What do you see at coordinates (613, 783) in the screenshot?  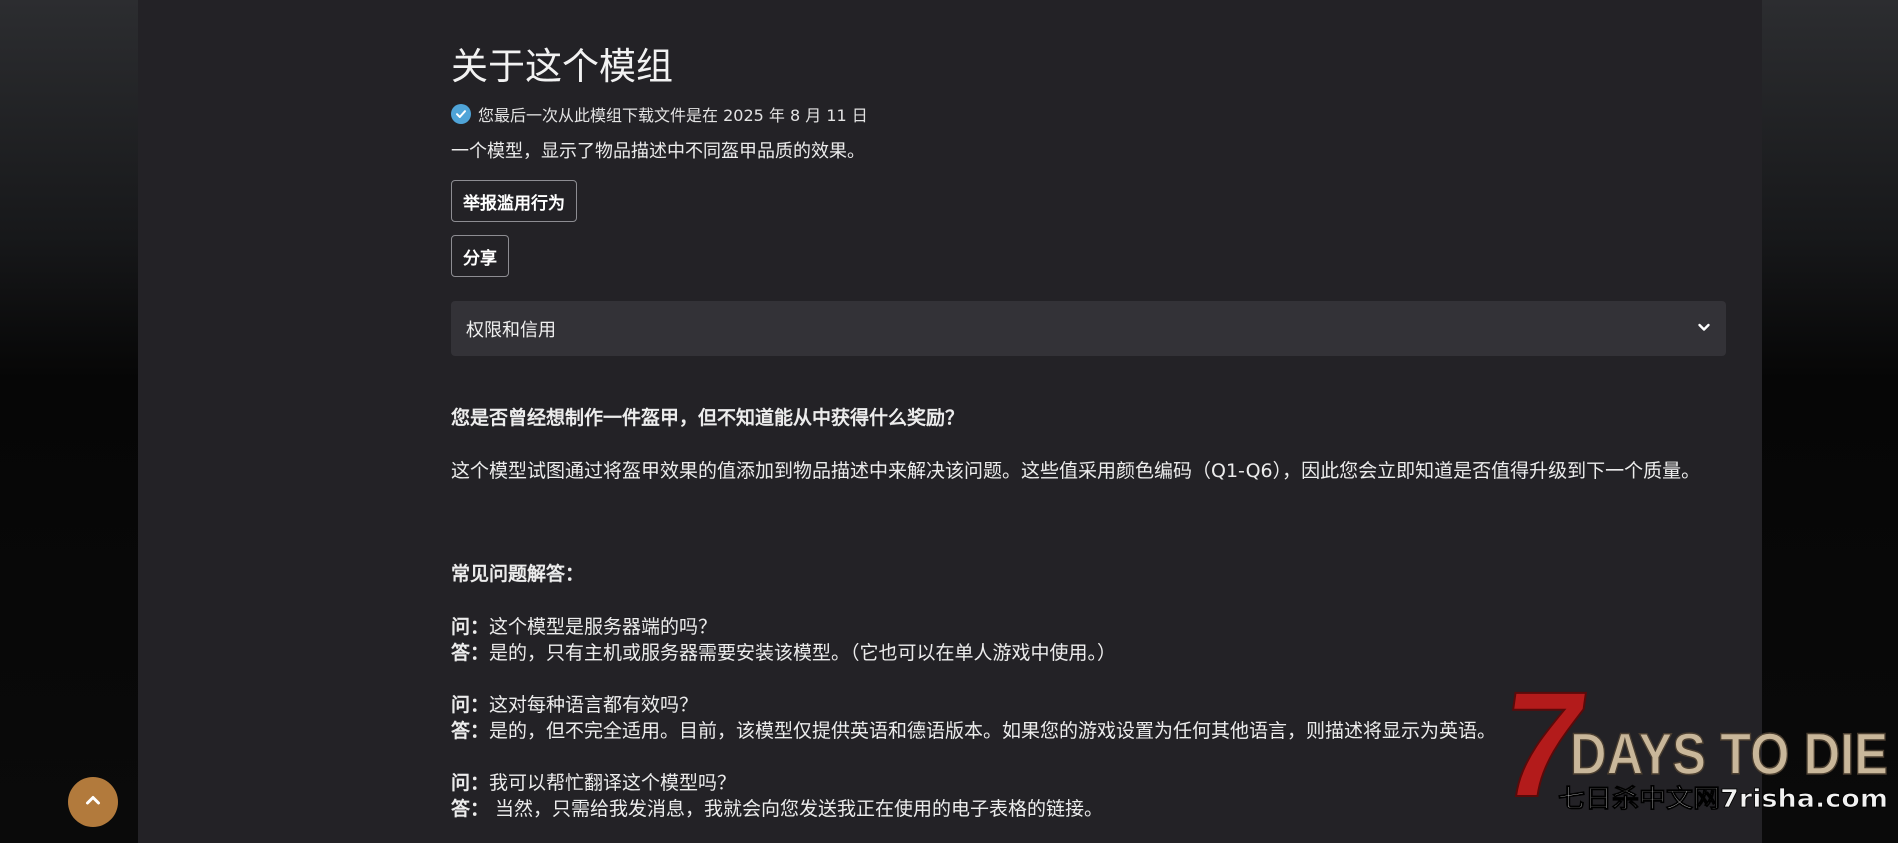 I see `faq-question-text: 我可以帮忙翻译这个模型吗？` at bounding box center [613, 783].